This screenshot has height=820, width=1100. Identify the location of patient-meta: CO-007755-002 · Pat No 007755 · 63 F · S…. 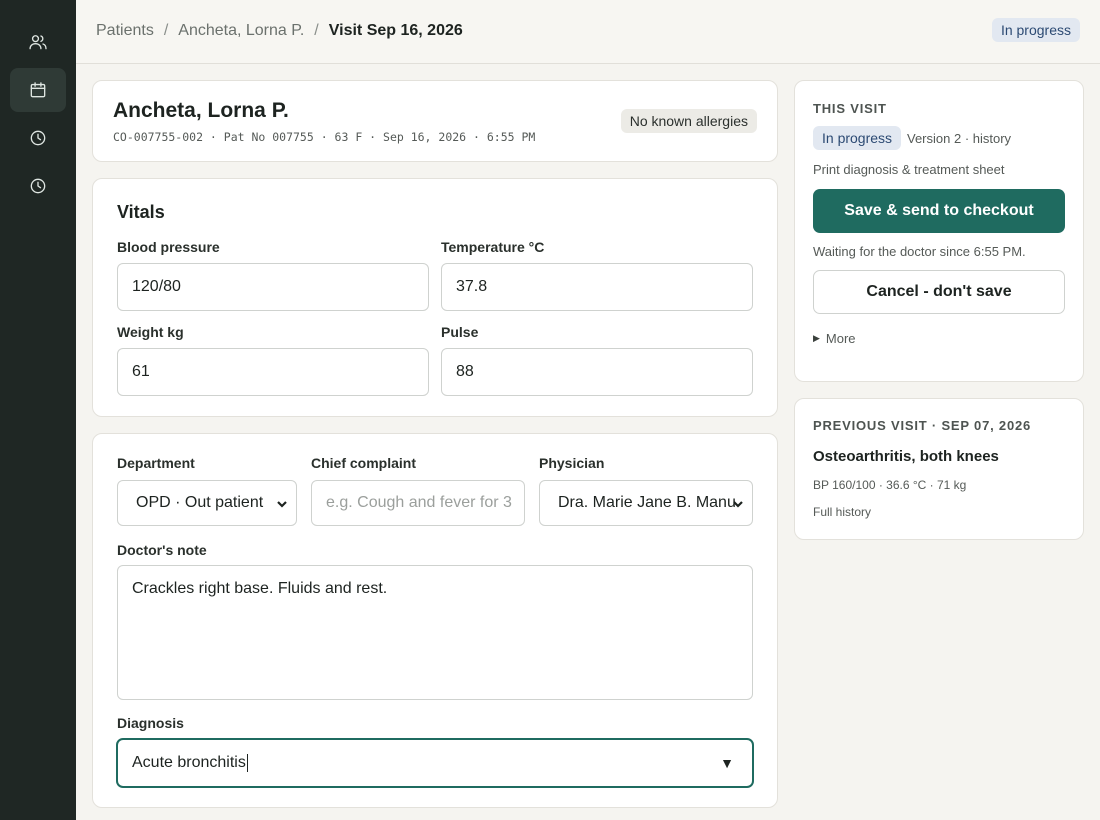
(324, 137).